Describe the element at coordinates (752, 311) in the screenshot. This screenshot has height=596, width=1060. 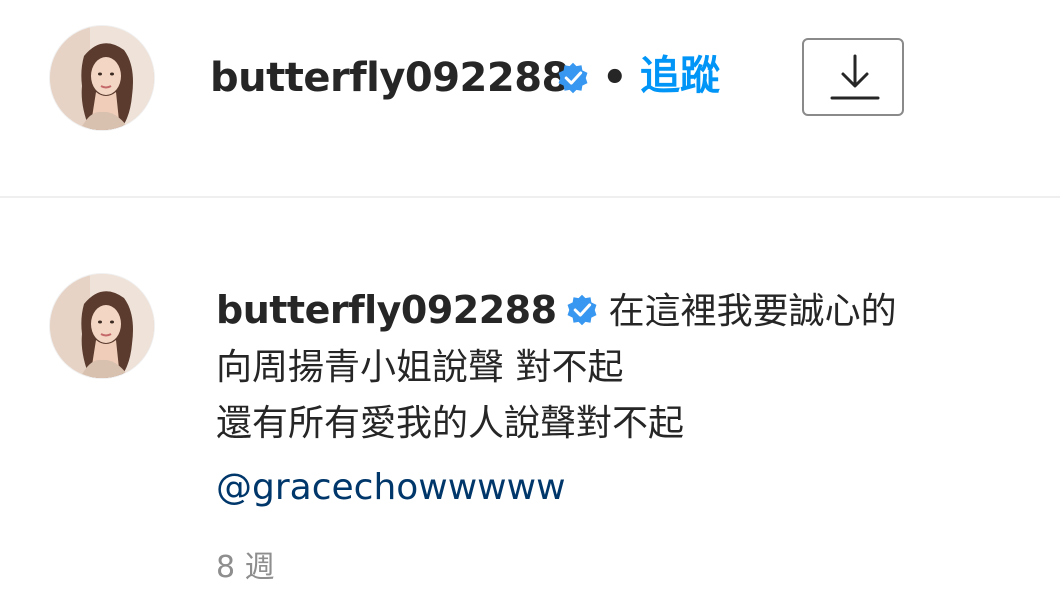
I see `comment-text-line-1: 在這裡我要誠心的` at that location.